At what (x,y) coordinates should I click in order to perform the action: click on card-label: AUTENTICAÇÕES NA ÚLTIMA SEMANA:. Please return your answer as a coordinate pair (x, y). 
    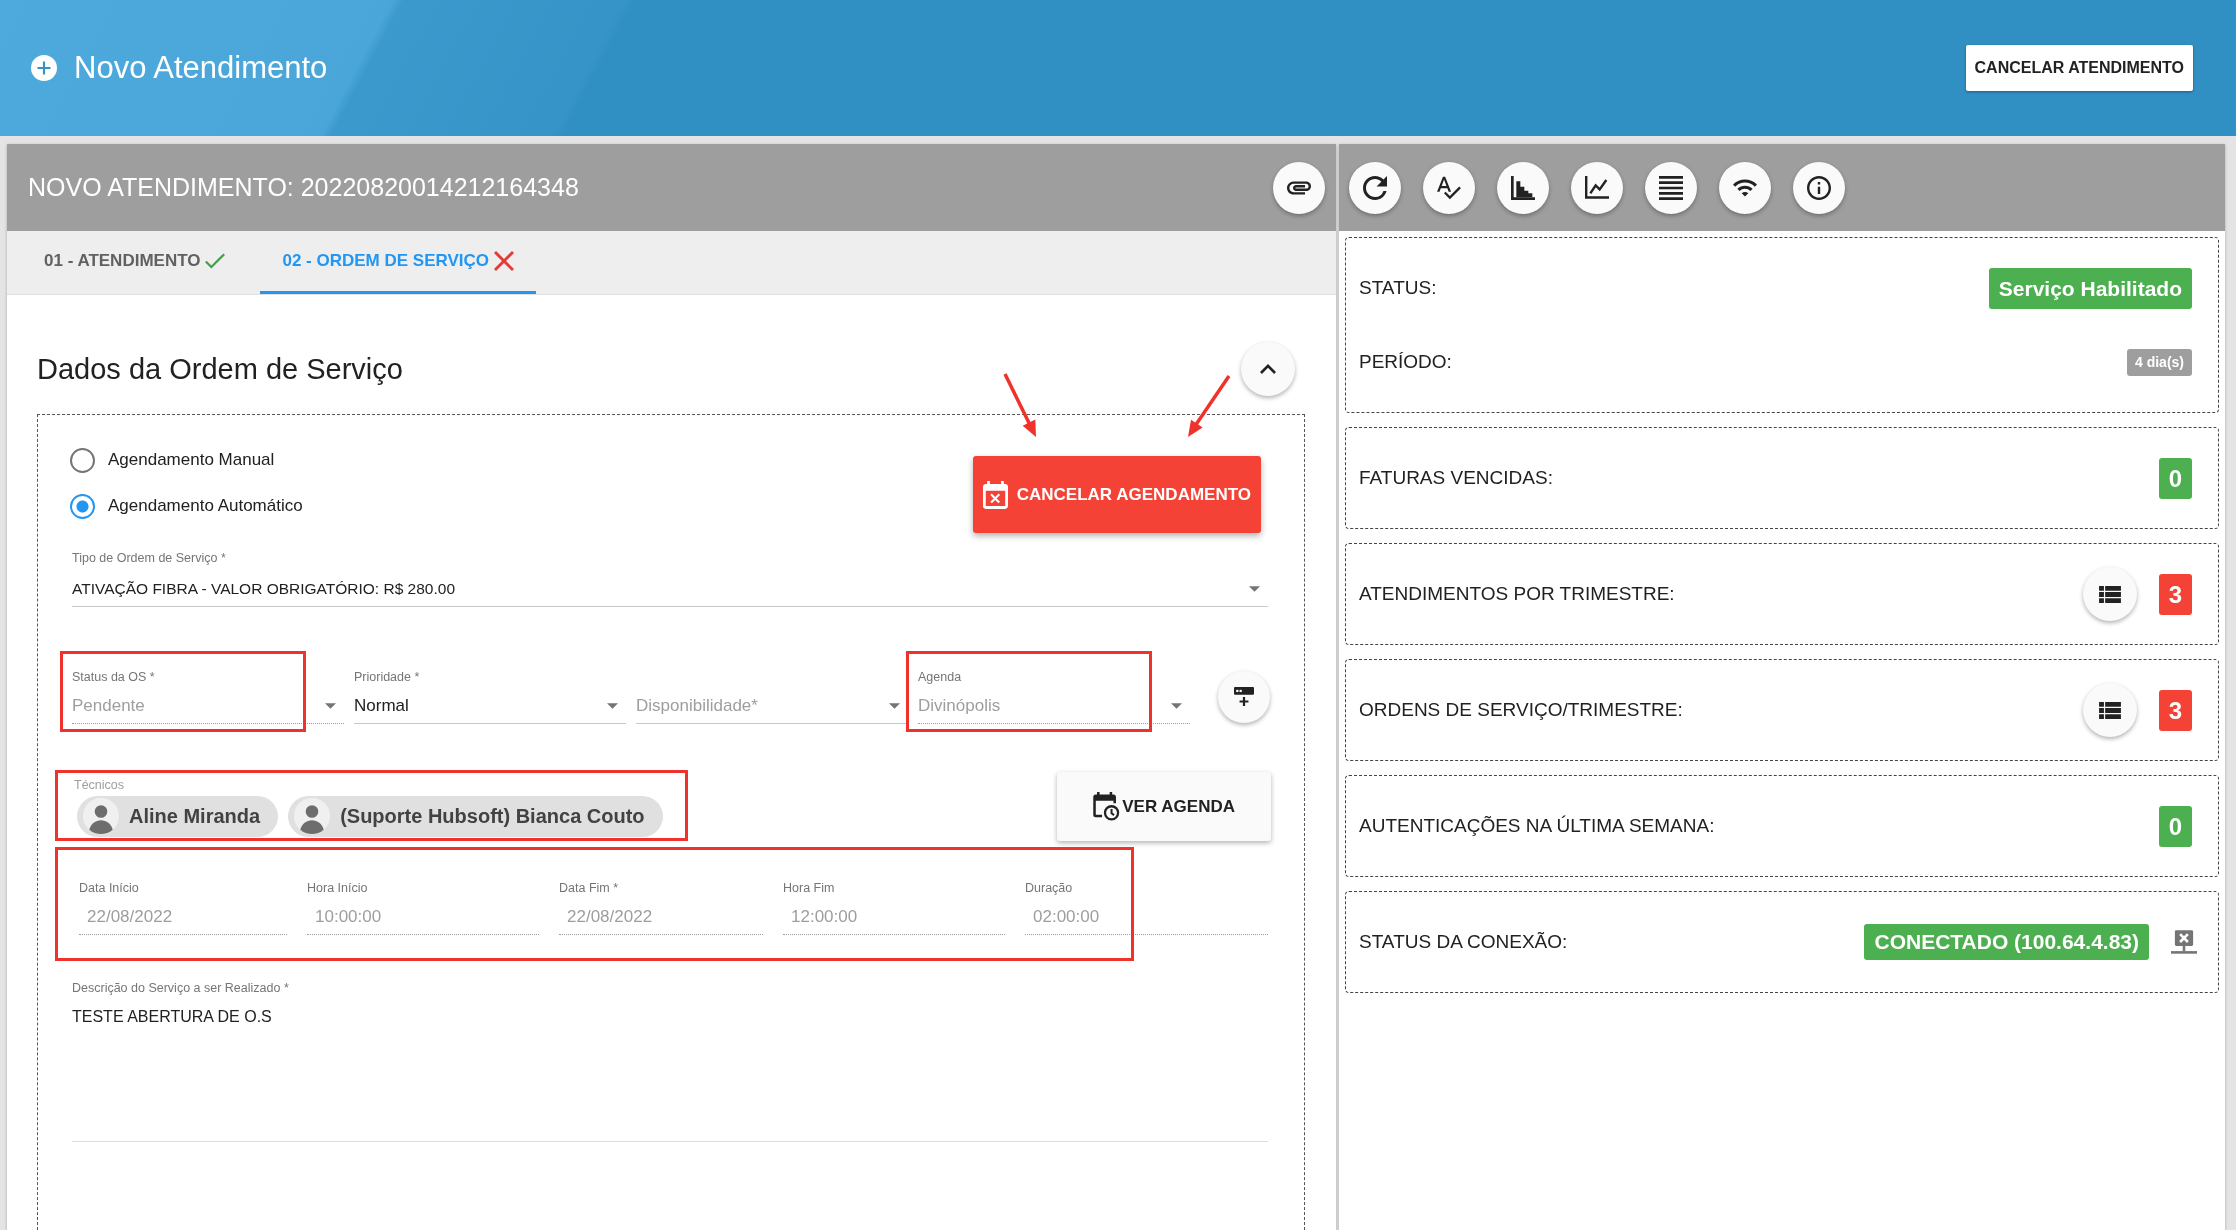
    Looking at the image, I should click on (1537, 826).